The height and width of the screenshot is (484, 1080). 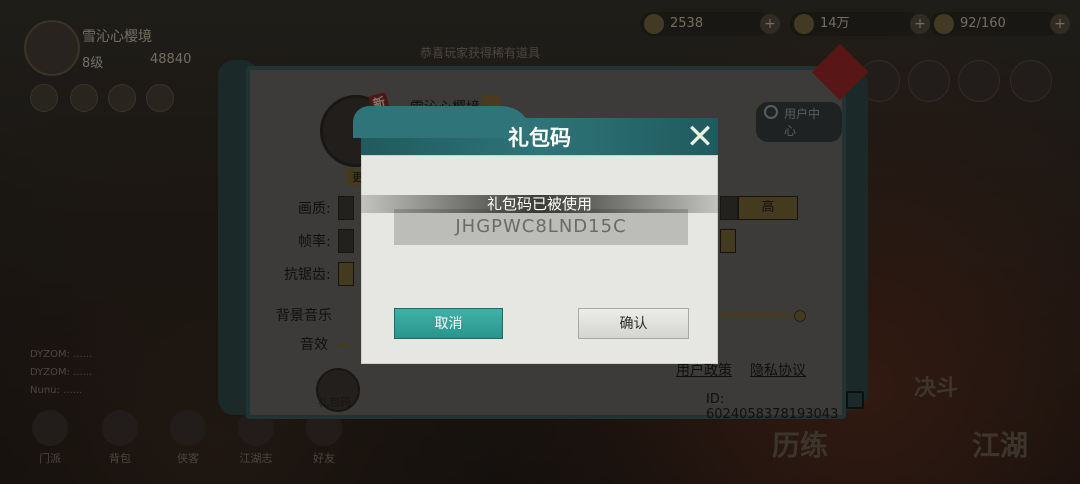 I want to click on gift-code-input: JHGPWC8LND15C, so click(x=541, y=227).